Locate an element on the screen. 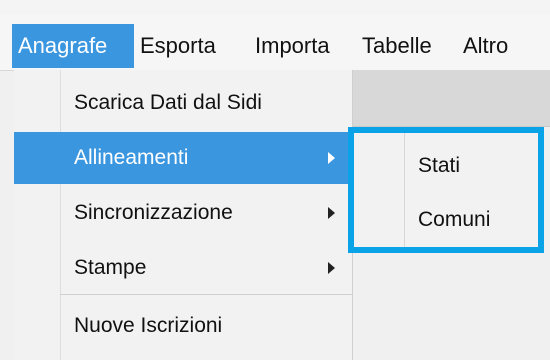 The image size is (550, 360). submenu-item-comuni: Comuni is located at coordinates (446, 220).